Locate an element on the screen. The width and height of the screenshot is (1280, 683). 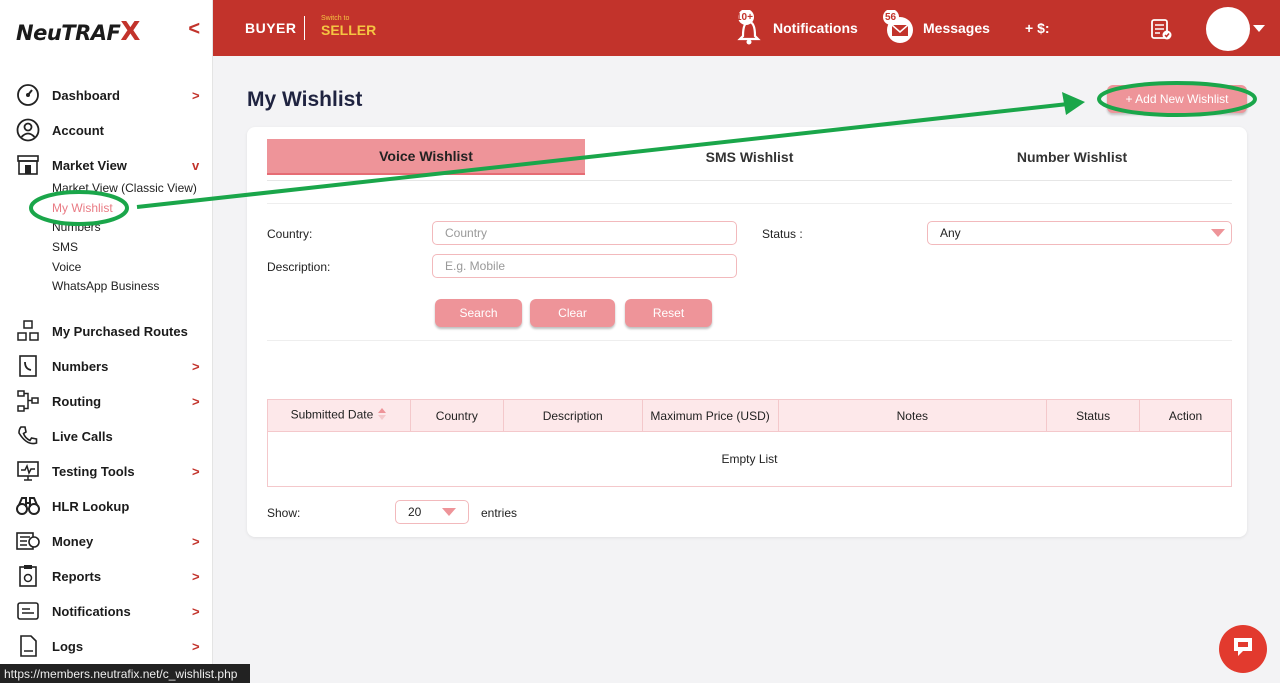
storefront-icon is located at coordinates (28, 165).